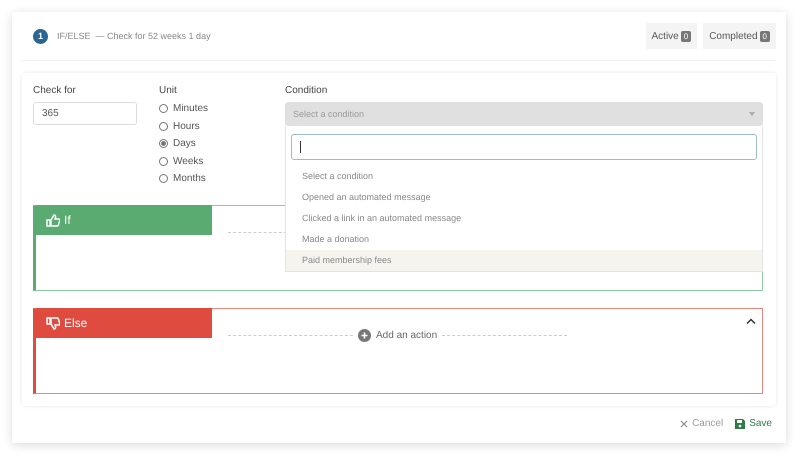  What do you see at coordinates (524, 197) in the screenshot?
I see `dropdown-option: Opened an automated message` at bounding box center [524, 197].